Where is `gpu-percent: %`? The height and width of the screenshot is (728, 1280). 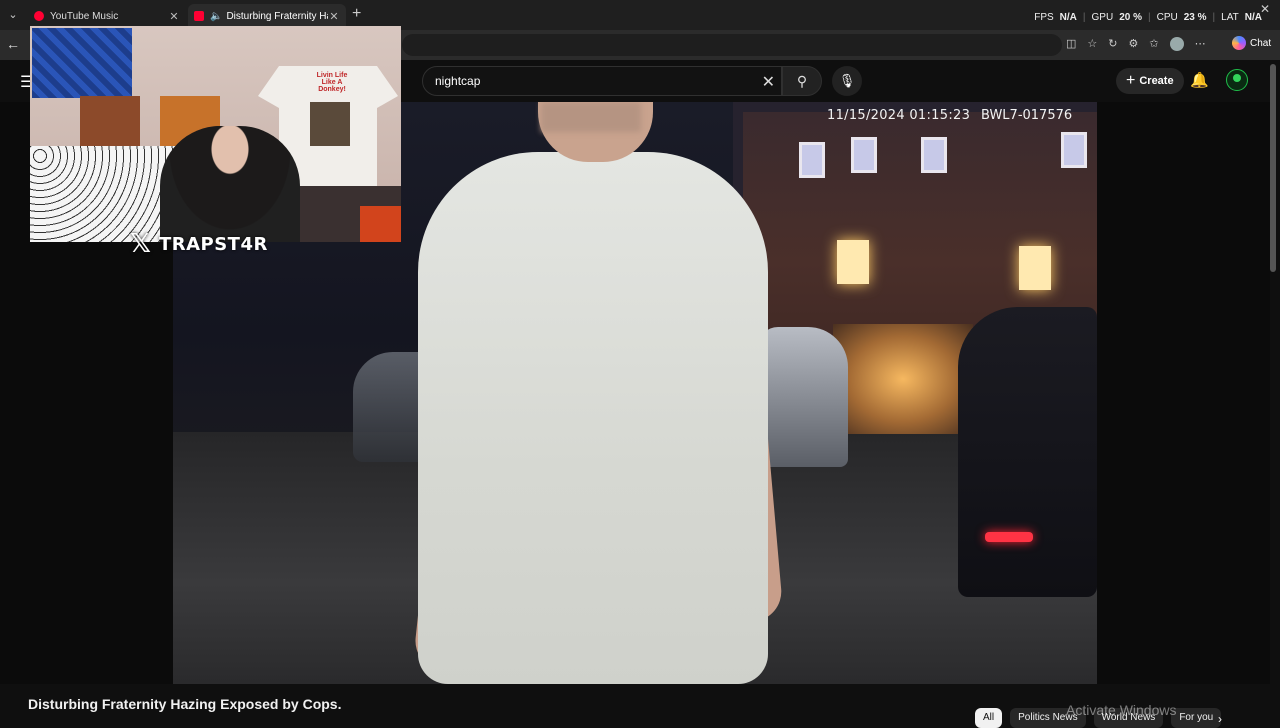 gpu-percent: % is located at coordinates (1137, 17).